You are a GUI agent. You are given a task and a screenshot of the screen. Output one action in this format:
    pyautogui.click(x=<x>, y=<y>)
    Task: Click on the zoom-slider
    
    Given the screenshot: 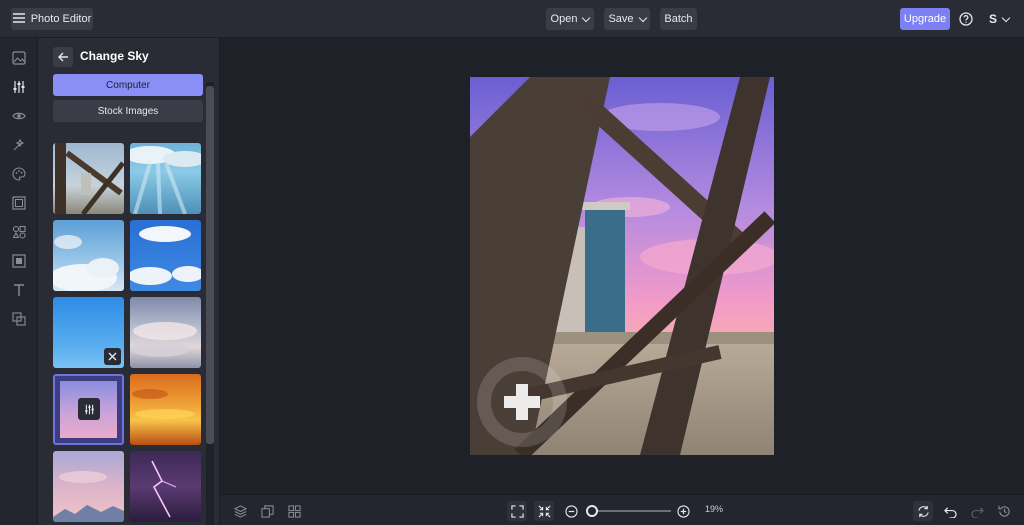 What is the action you would take?
    pyautogui.click(x=632, y=511)
    